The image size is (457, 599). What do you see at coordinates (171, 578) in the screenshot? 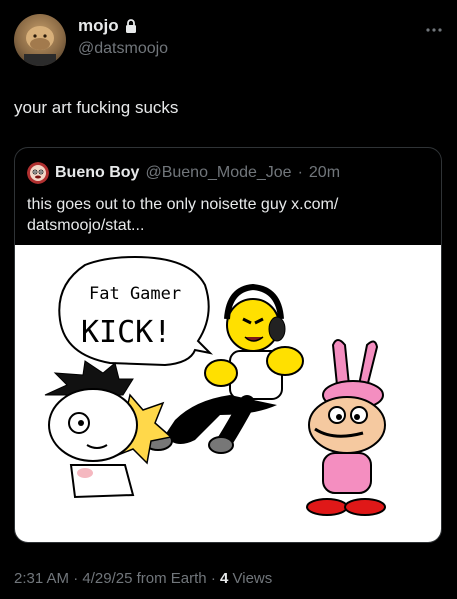
I see `tweet-source: from Earth` at bounding box center [171, 578].